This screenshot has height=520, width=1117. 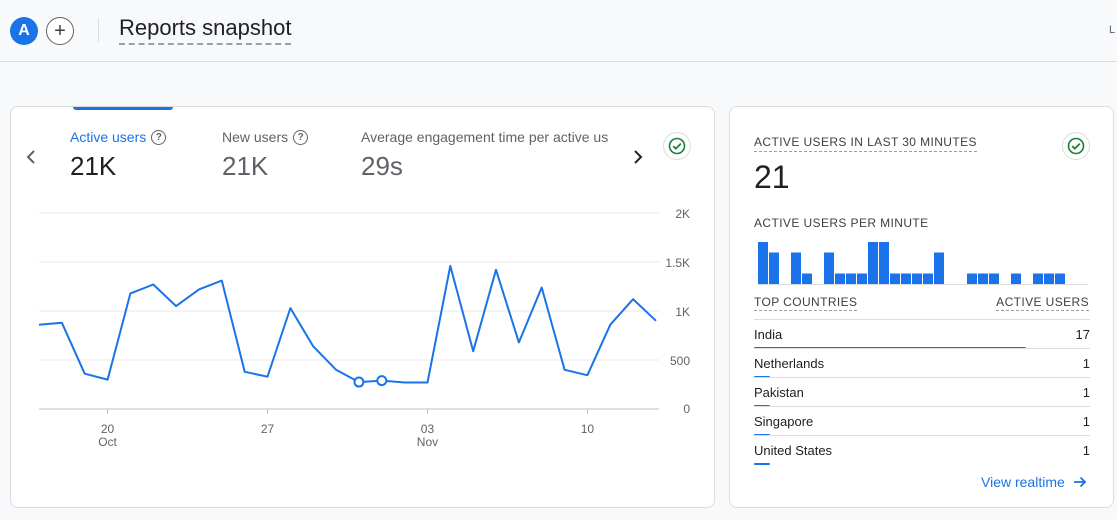 I want to click on y-tick-label: 1.5K, so click(x=677, y=263).